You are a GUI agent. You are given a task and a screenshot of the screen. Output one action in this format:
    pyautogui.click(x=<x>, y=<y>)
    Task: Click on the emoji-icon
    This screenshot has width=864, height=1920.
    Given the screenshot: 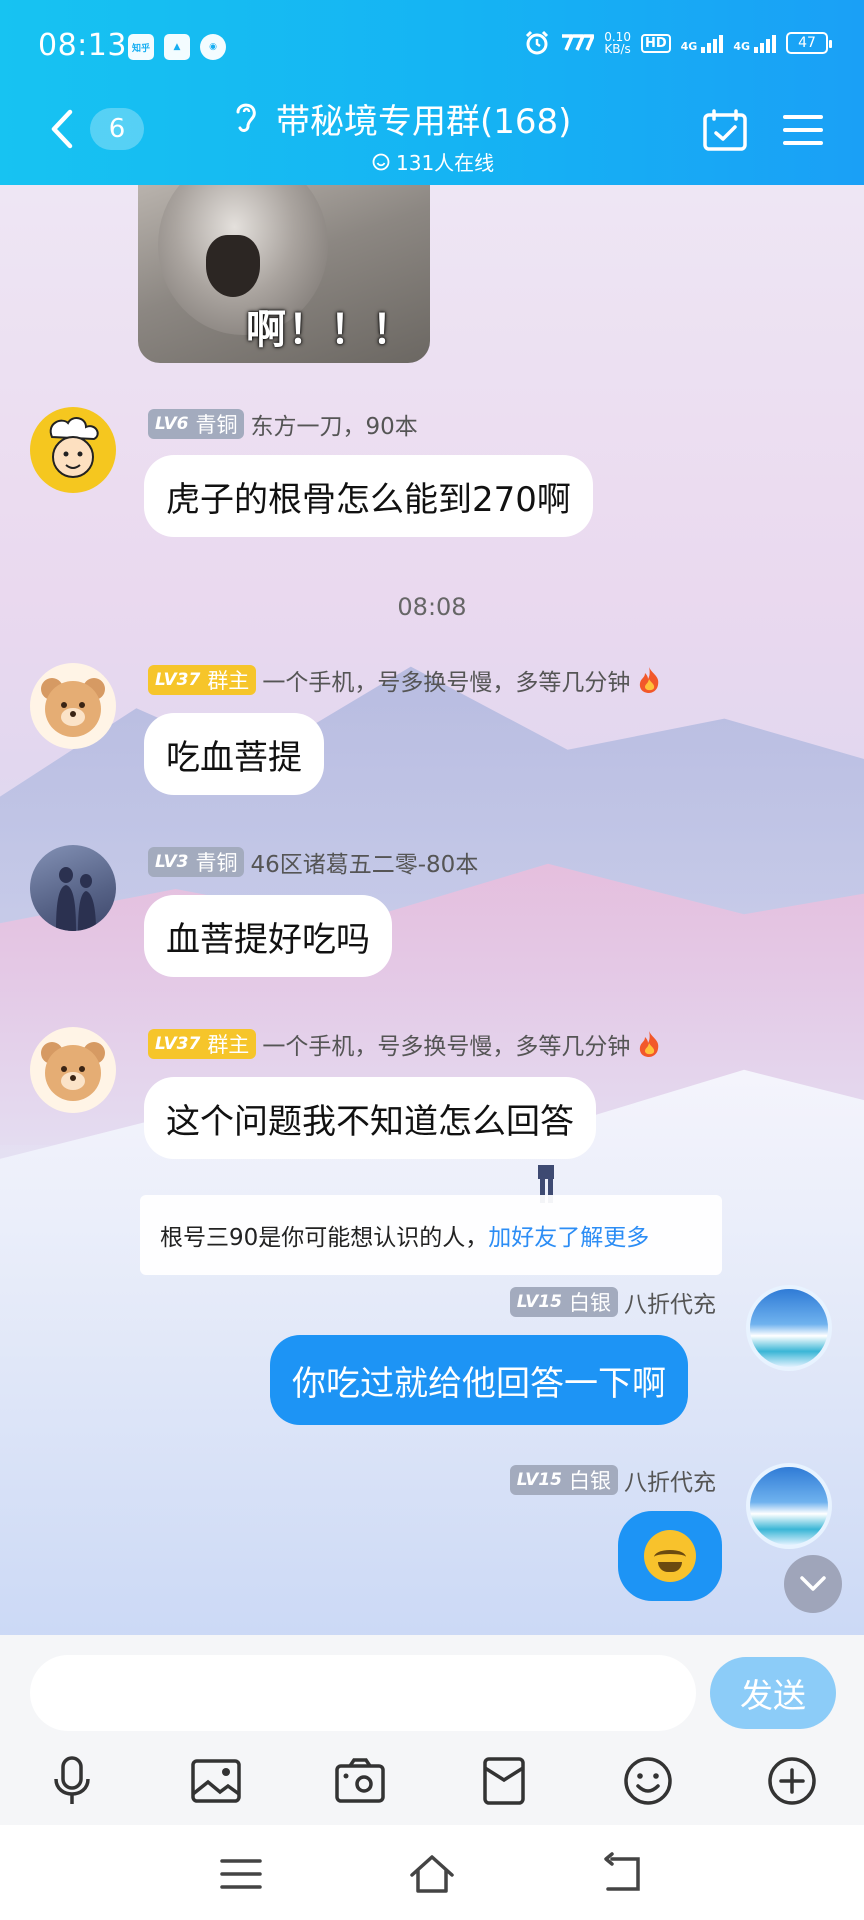 What is the action you would take?
    pyautogui.click(x=648, y=1781)
    